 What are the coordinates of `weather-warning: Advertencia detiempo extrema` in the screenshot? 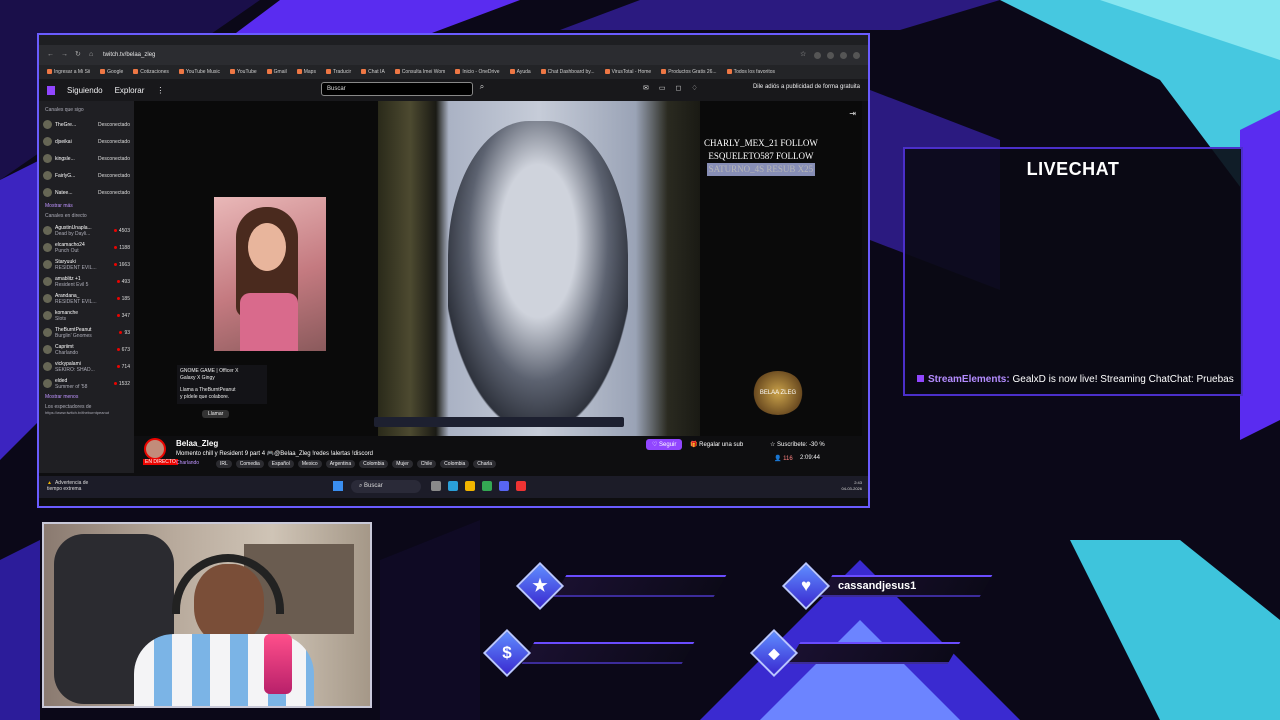 It's located at (67, 486).